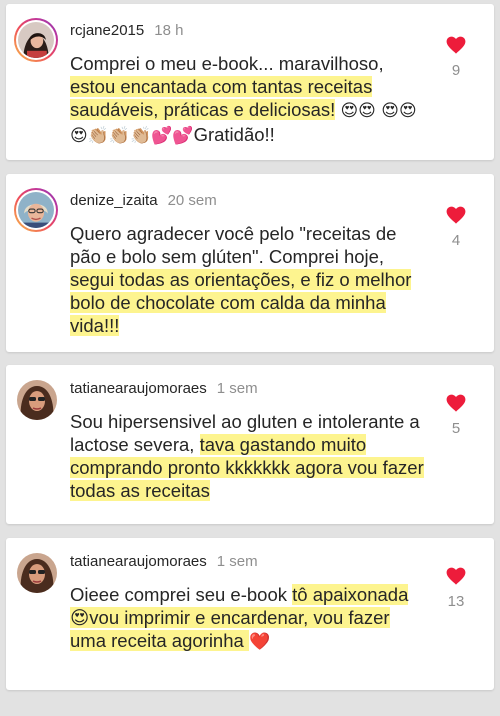 The height and width of the screenshot is (716, 500). What do you see at coordinates (456, 57) in the screenshot?
I see `like-control: 9` at bounding box center [456, 57].